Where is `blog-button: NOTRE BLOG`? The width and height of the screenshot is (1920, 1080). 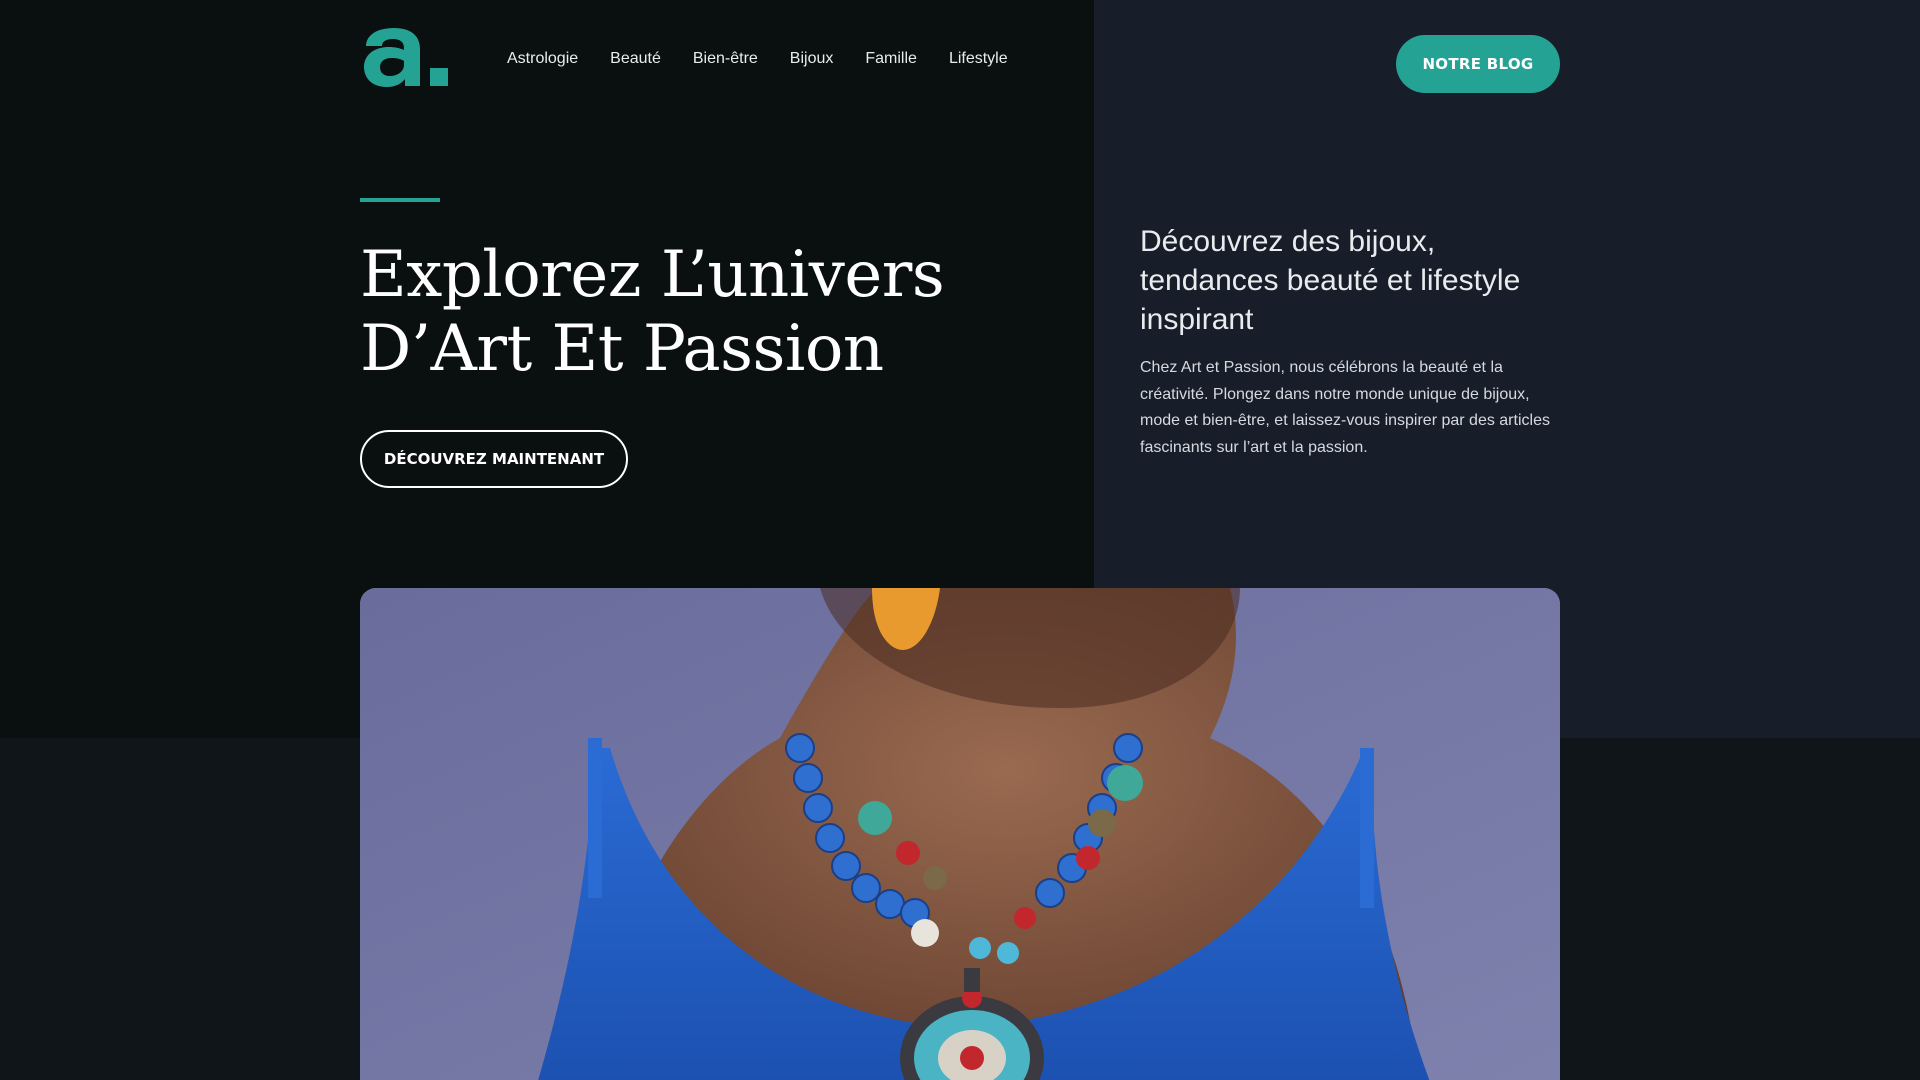 blog-button: NOTRE BLOG is located at coordinates (1478, 64).